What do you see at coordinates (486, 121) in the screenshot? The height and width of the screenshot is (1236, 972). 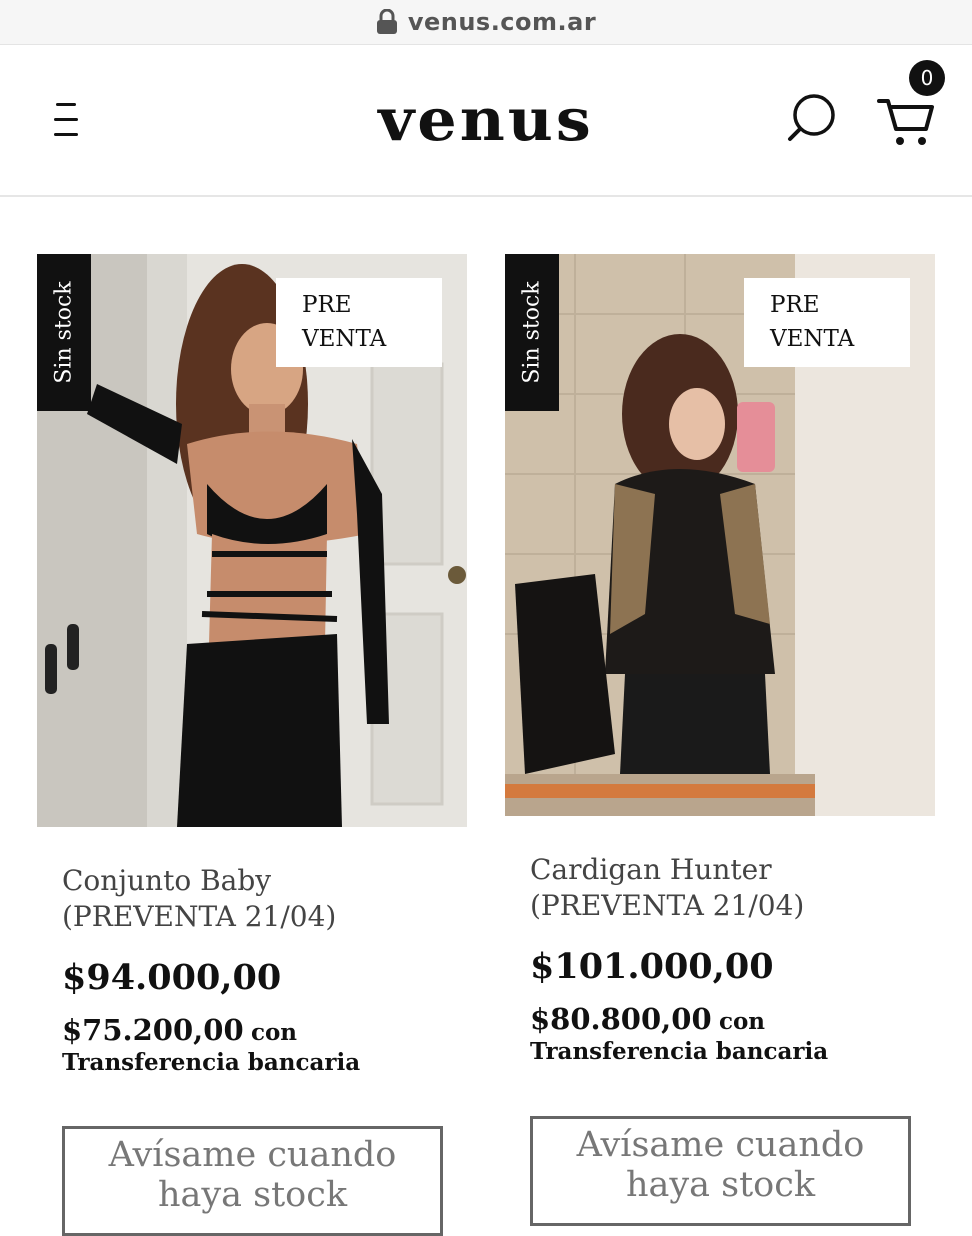 I see `site-header: venus` at bounding box center [486, 121].